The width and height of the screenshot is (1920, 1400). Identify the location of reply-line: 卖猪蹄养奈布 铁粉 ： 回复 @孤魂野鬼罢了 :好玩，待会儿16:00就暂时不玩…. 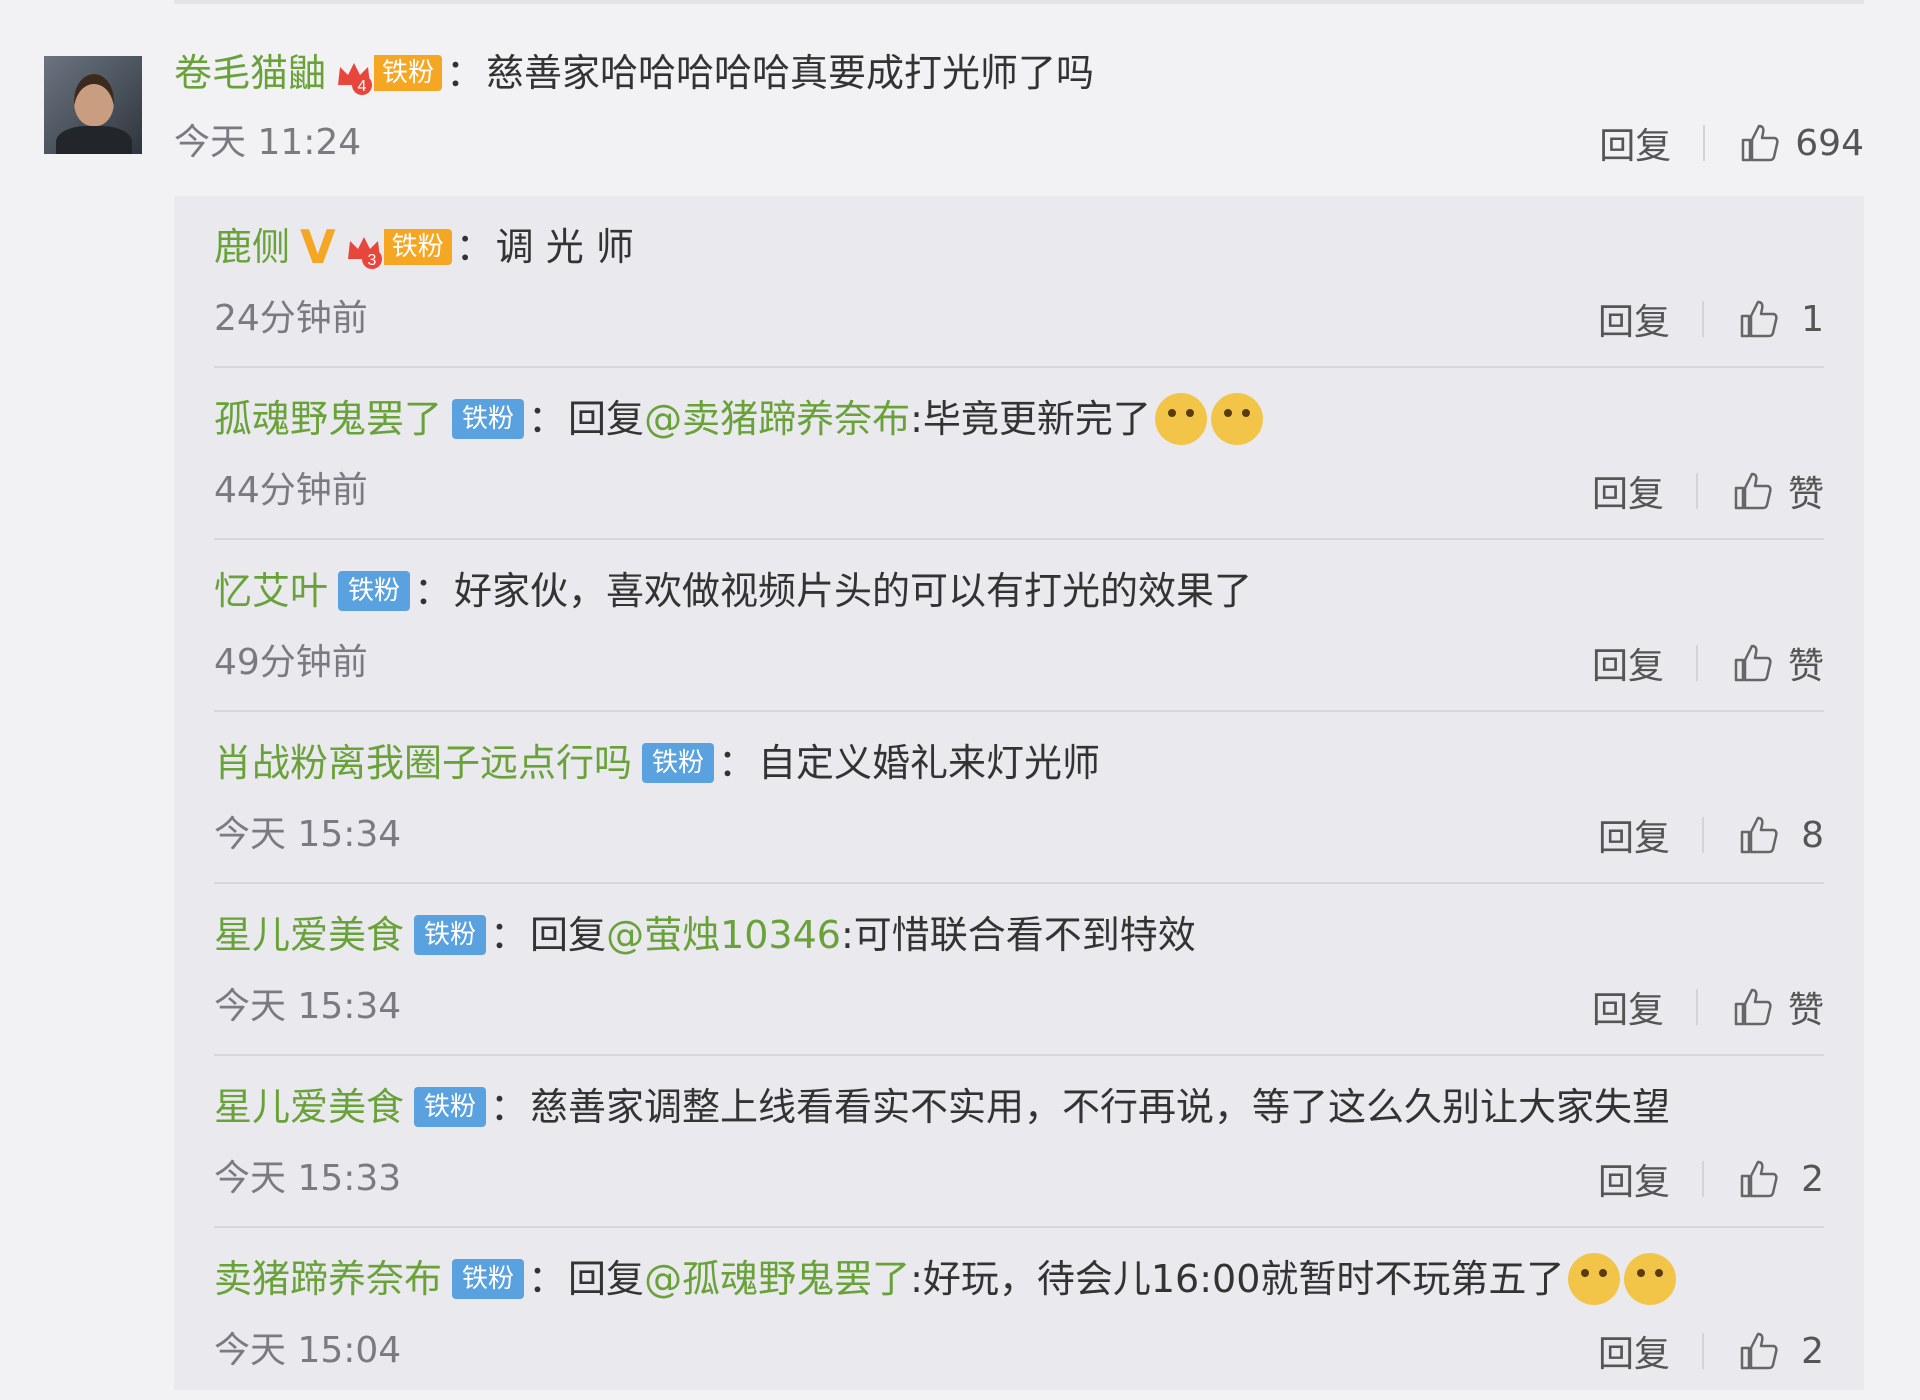
(945, 1279).